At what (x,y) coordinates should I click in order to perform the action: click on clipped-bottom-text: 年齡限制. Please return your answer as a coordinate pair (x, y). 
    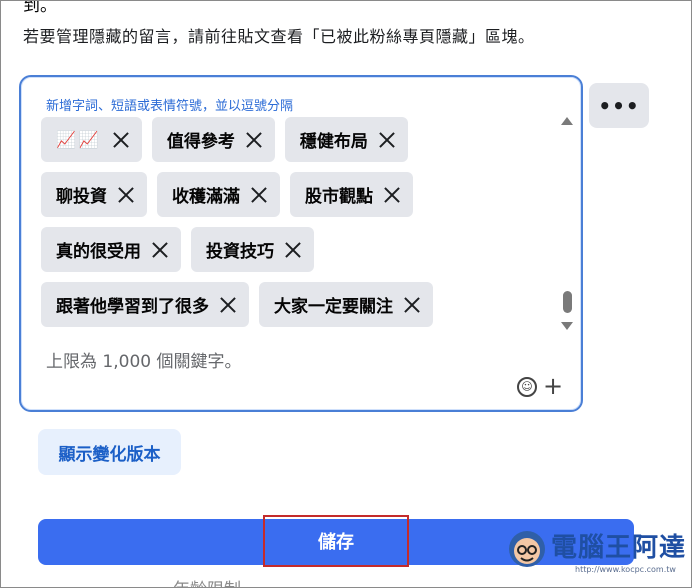
    Looking at the image, I should click on (207, 581).